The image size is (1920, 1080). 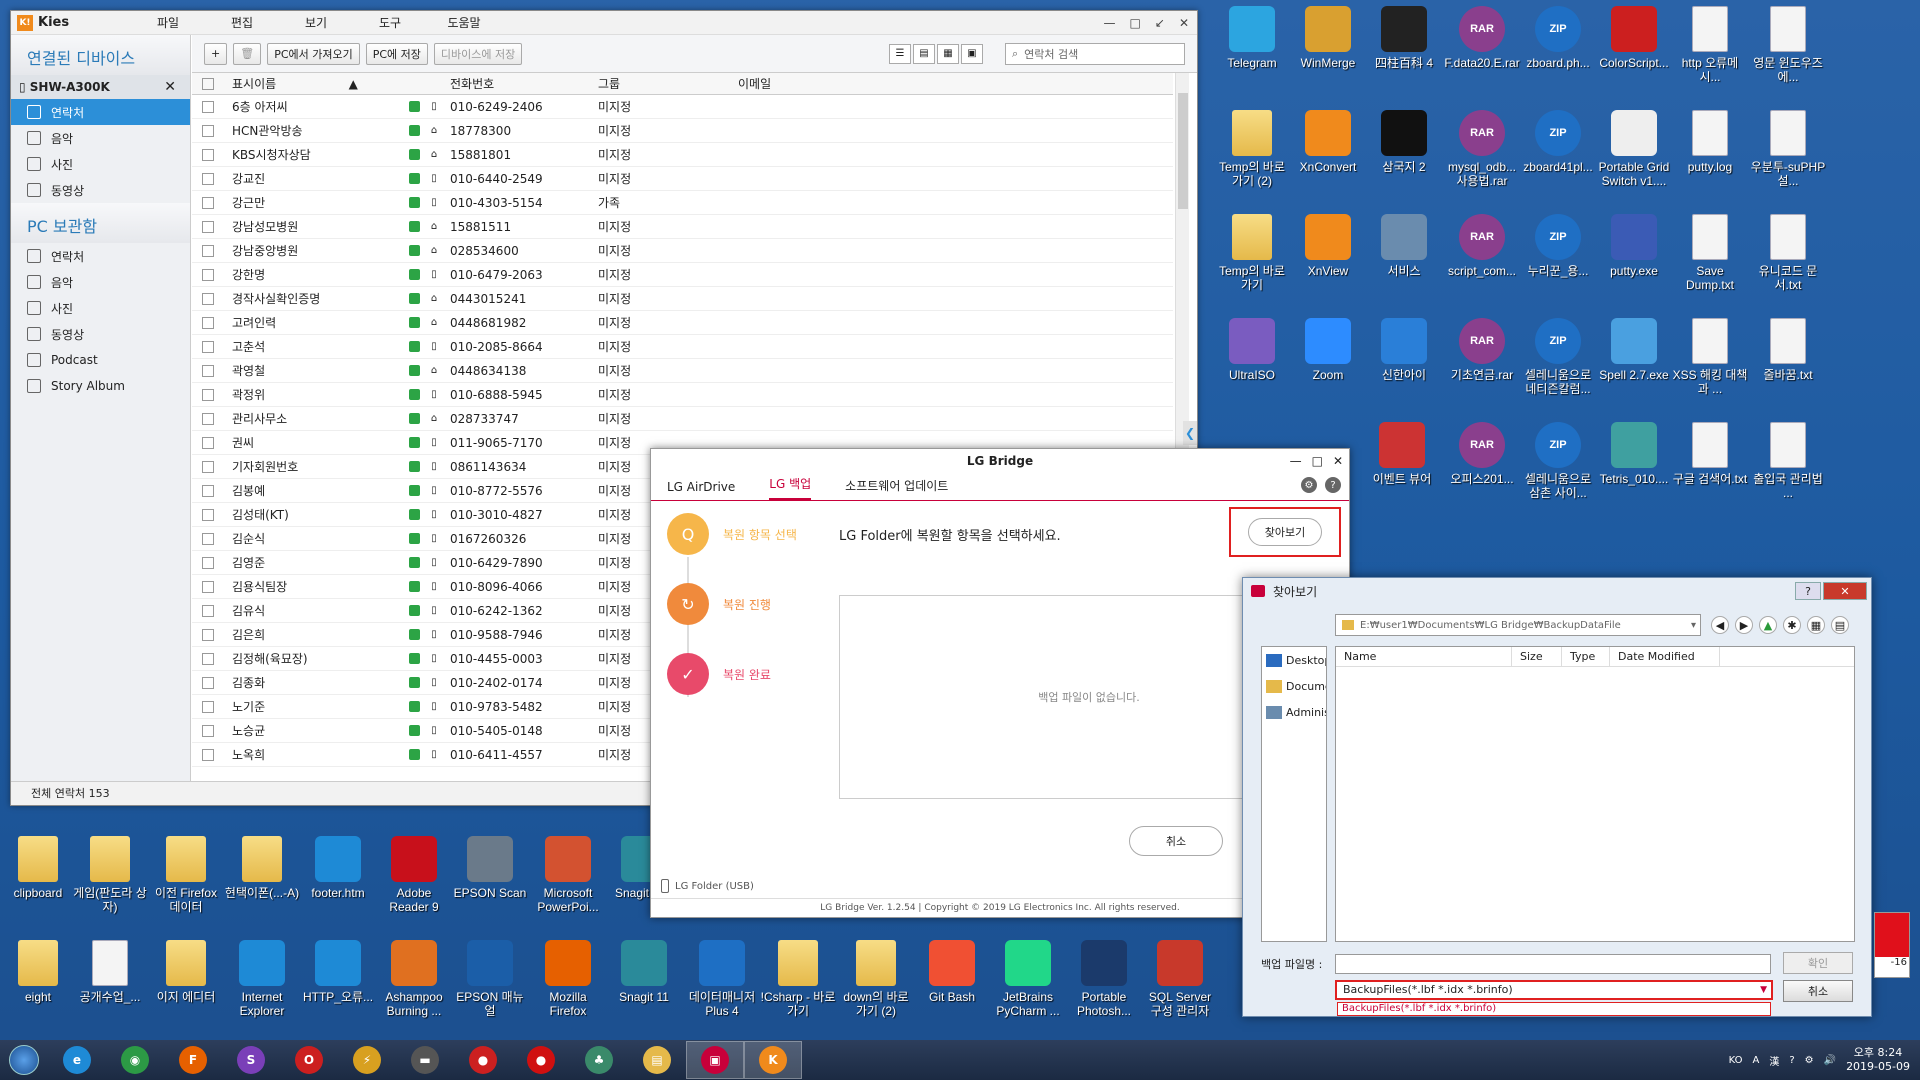 What do you see at coordinates (313, 53) in the screenshot?
I see `import-from-pc-button: PC에서 가져오기` at bounding box center [313, 53].